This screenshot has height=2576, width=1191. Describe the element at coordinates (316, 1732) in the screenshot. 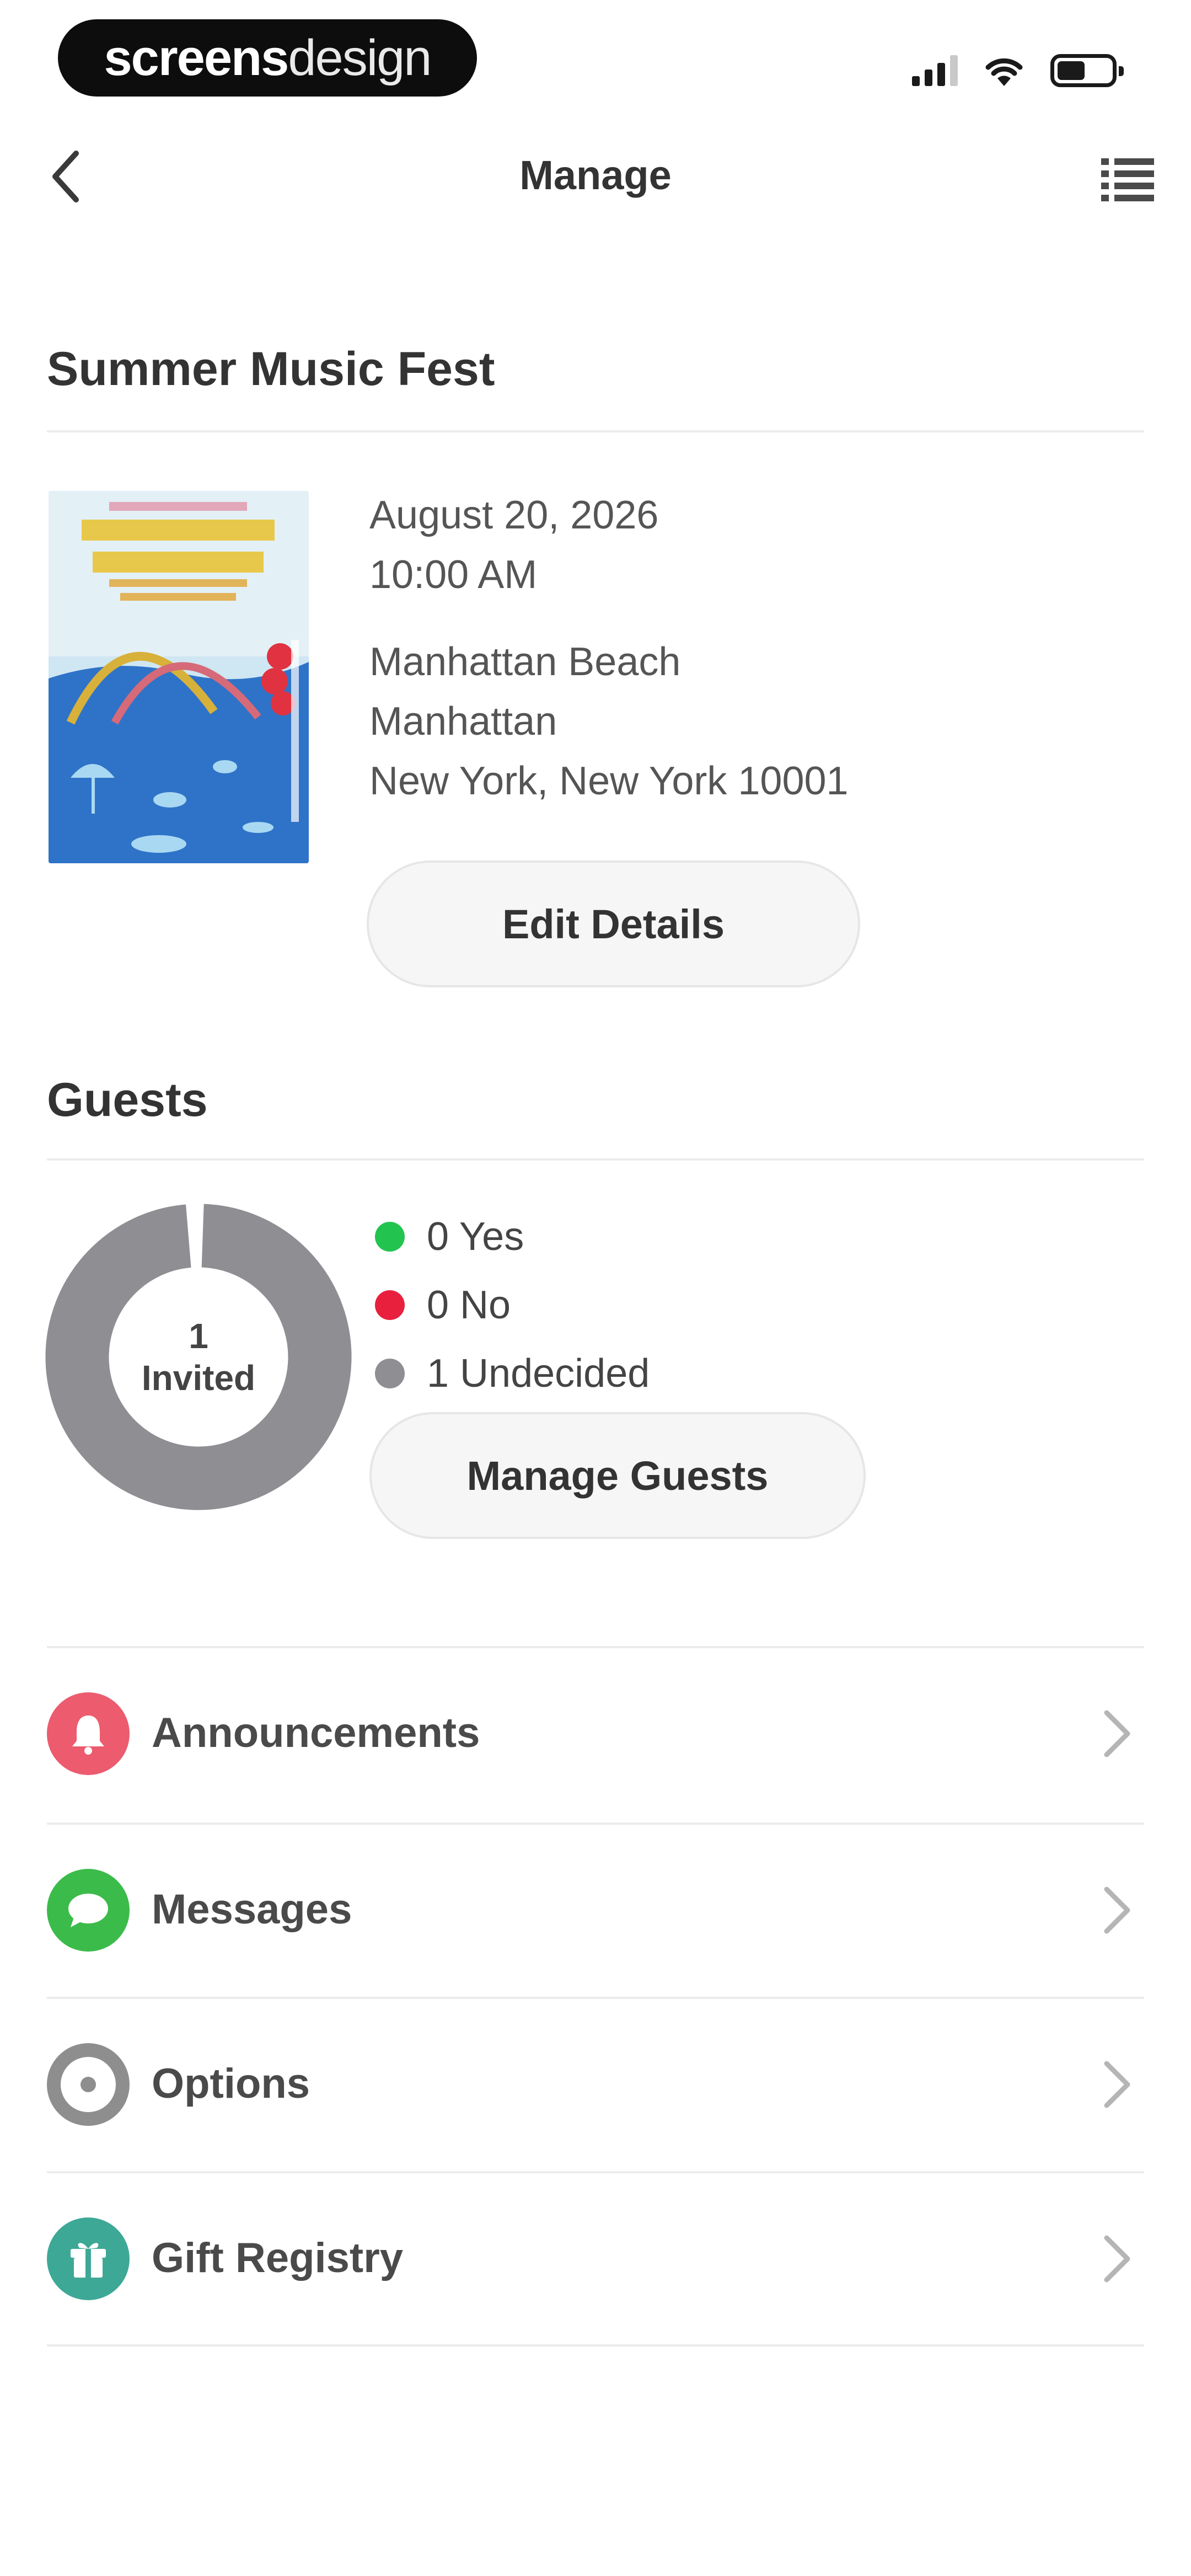

I see `list-item-label: Announcements` at that location.